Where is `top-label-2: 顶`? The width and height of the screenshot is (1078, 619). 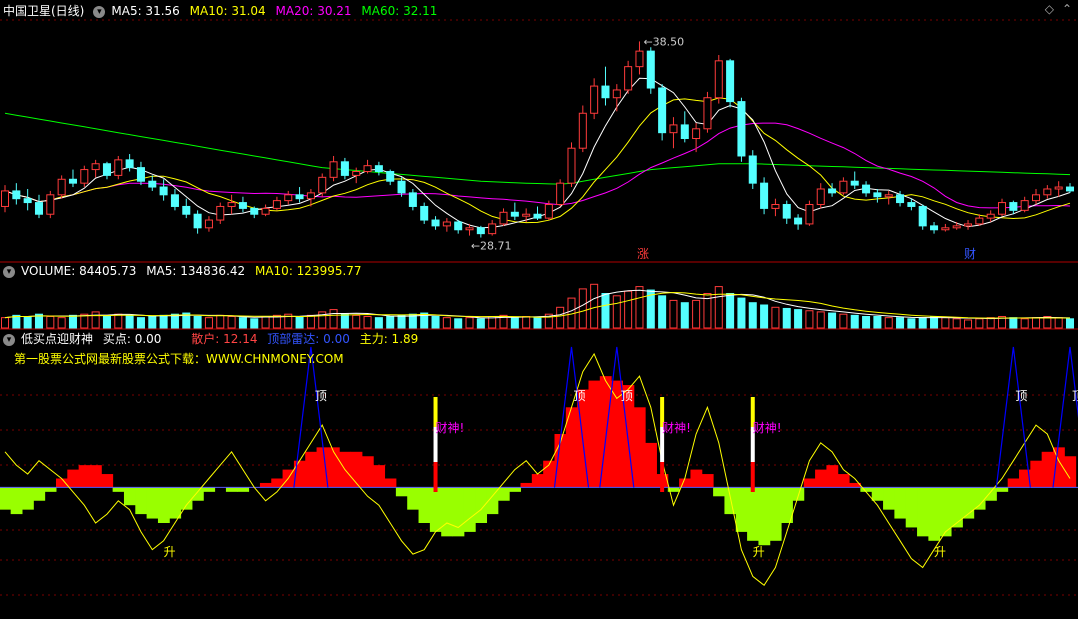 top-label-2: 顶 is located at coordinates (627, 396).